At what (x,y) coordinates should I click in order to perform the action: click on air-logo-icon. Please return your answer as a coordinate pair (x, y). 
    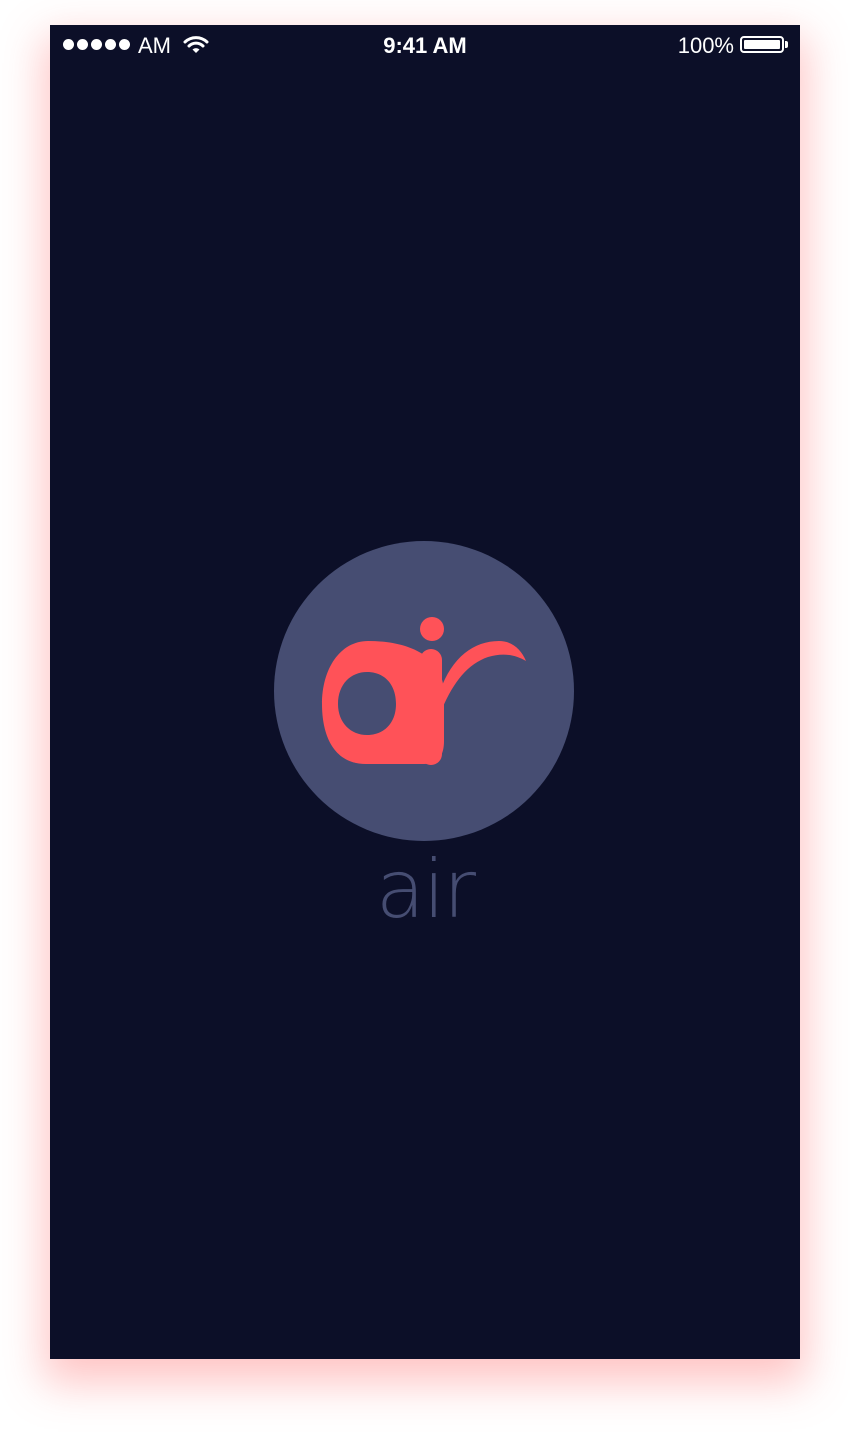
    Looking at the image, I should click on (424, 691).